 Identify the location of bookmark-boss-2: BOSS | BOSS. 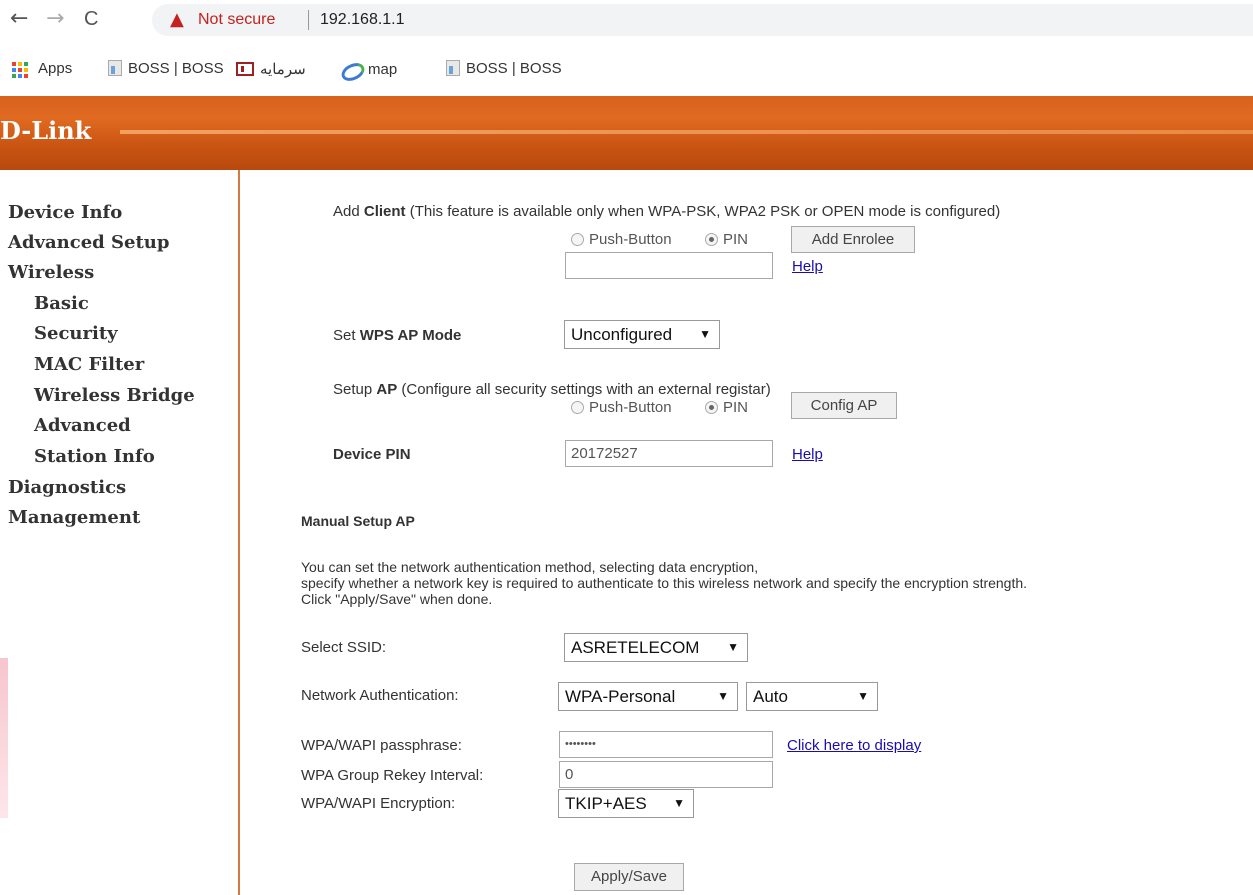
(504, 68).